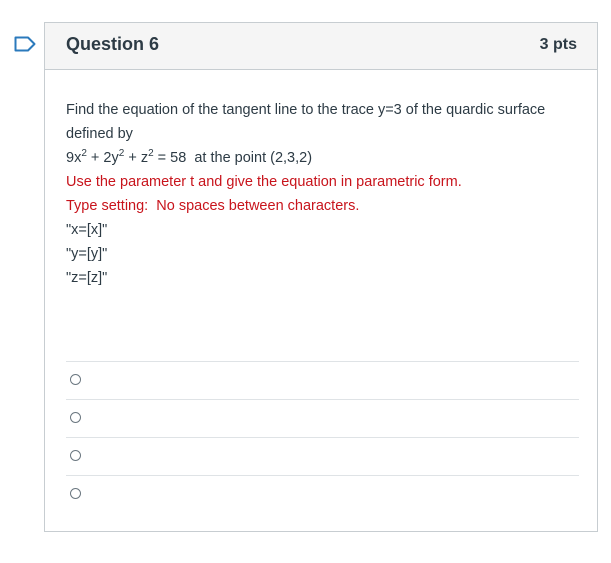 Image resolution: width=611 pixels, height=563 pixels. What do you see at coordinates (87, 254) in the screenshot?
I see `format-y: "y=[y]"` at bounding box center [87, 254].